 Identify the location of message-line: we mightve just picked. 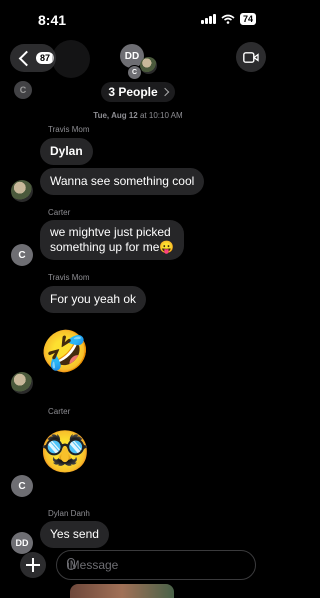
(110, 232).